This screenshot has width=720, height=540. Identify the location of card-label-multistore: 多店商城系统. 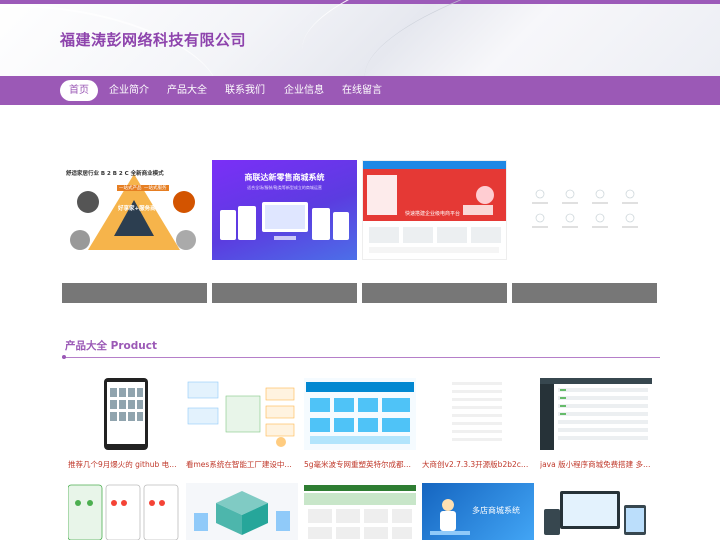
(496, 510).